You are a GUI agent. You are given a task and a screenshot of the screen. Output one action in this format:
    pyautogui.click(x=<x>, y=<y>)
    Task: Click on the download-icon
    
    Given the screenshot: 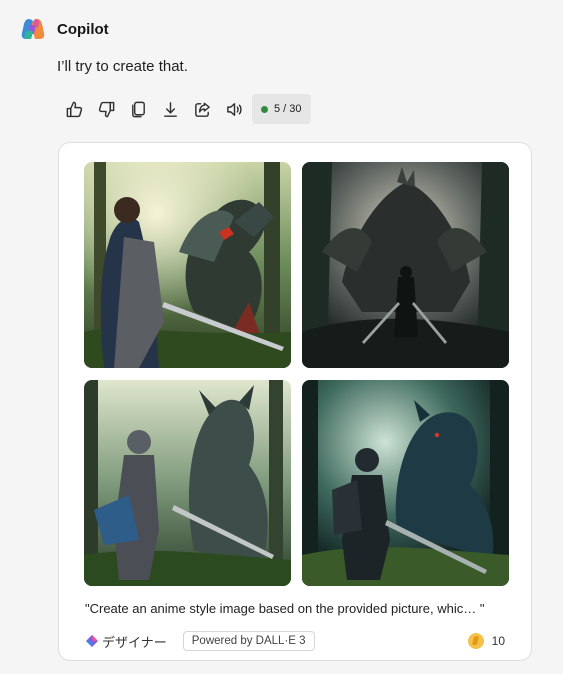 What is the action you would take?
    pyautogui.click(x=170, y=109)
    